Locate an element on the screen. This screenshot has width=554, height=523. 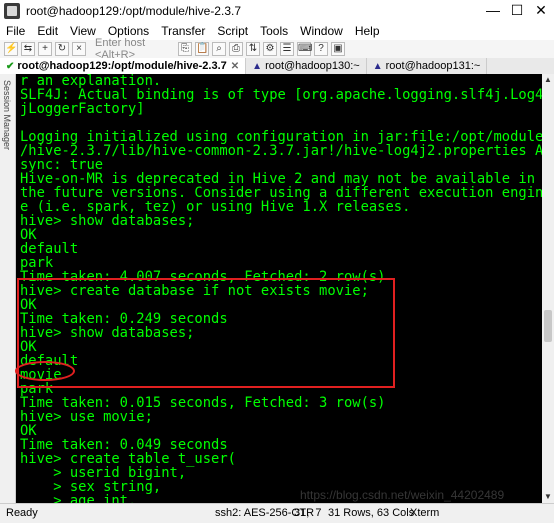
menu-edit: Edit is located at coordinates (47, 31).